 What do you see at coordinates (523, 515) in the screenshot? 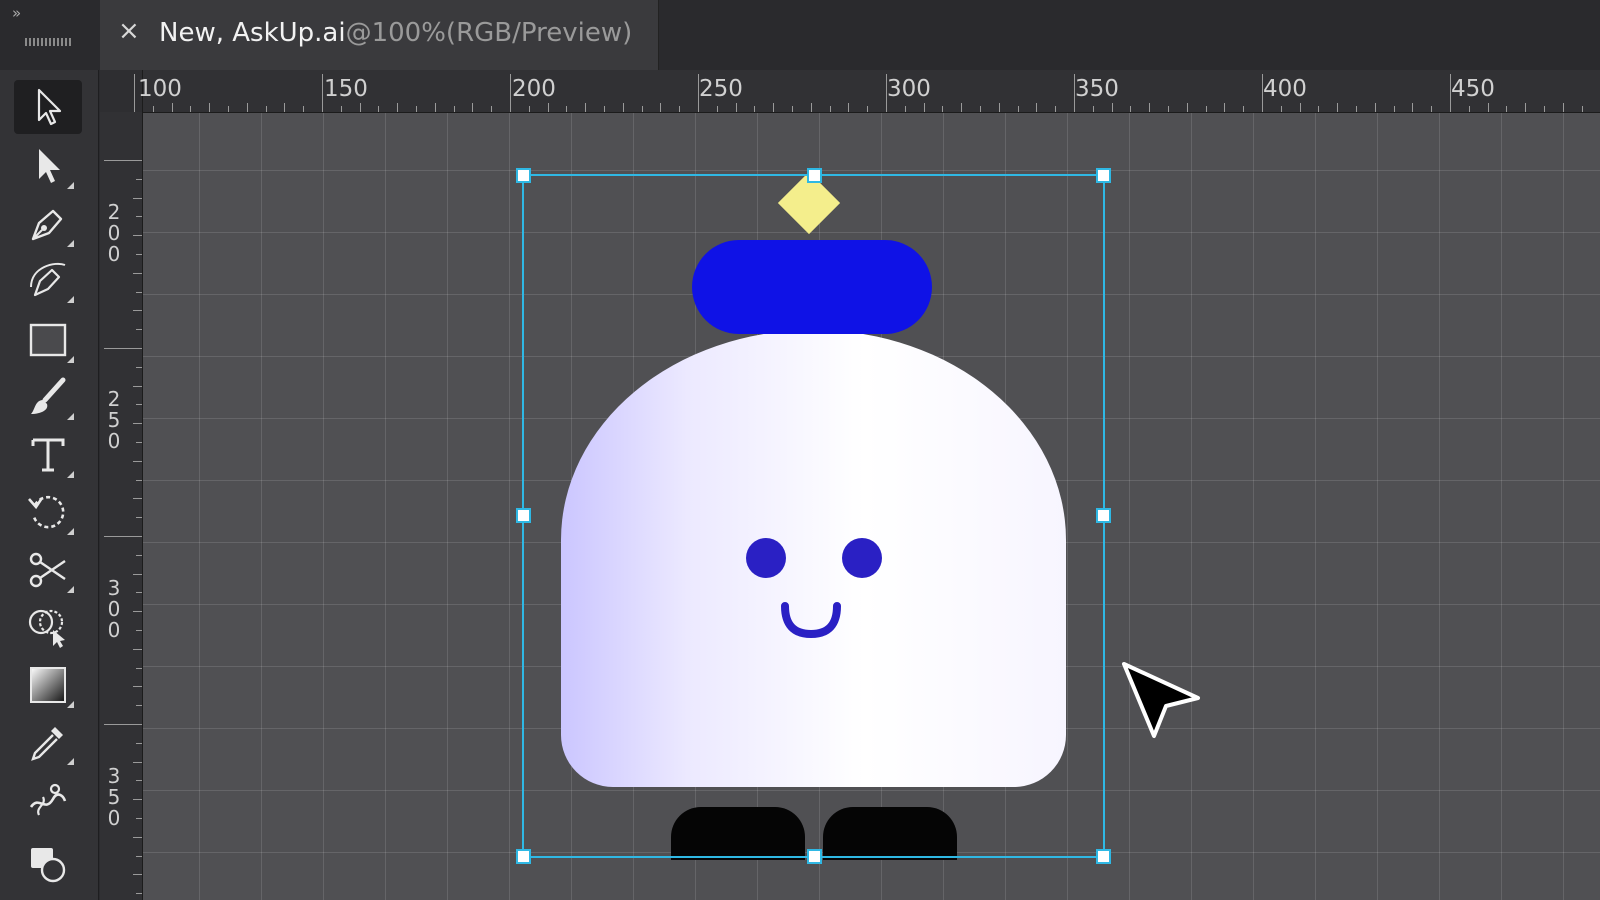
I see `resize-handle-left` at bounding box center [523, 515].